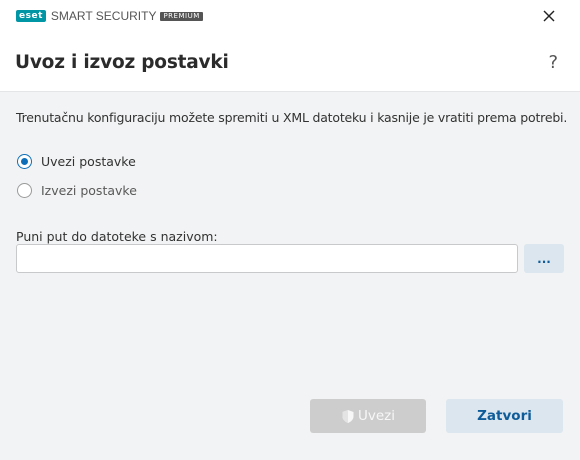 Image resolution: width=580 pixels, height=460 pixels. What do you see at coordinates (122, 62) in the screenshot?
I see `page-title: Uvoz i izvoz postavki` at bounding box center [122, 62].